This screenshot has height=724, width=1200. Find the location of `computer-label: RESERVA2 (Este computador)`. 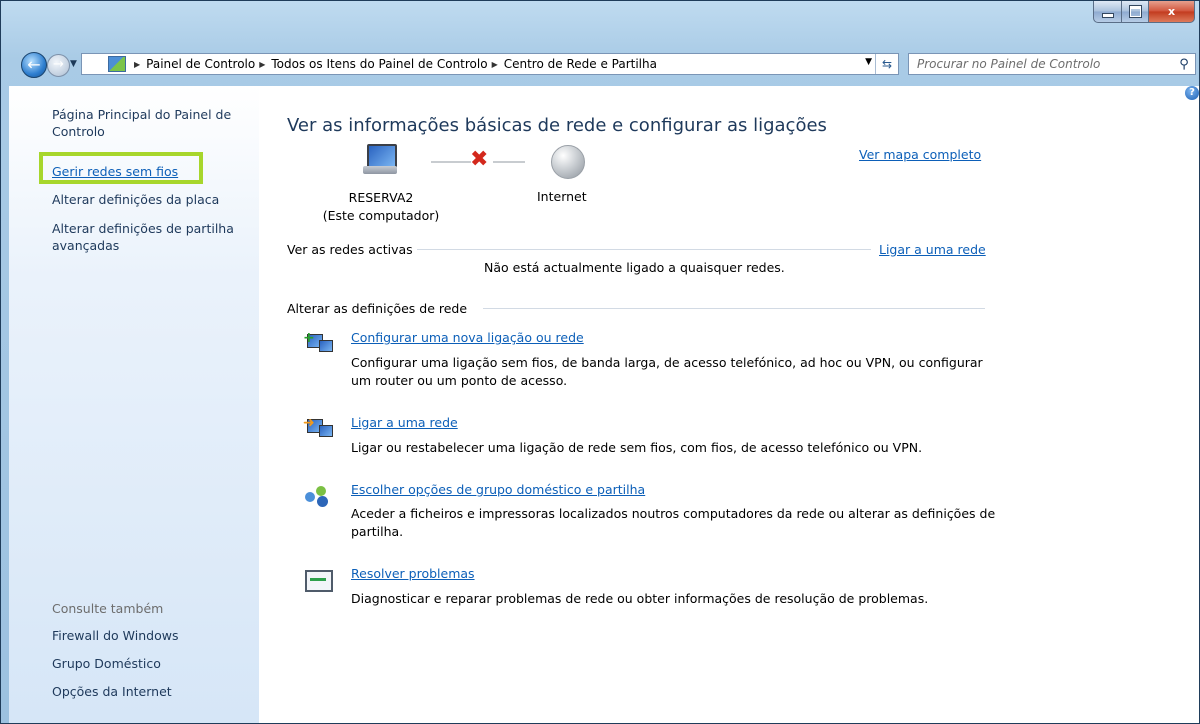

computer-label: RESERVA2 (Este computador) is located at coordinates (381, 207).